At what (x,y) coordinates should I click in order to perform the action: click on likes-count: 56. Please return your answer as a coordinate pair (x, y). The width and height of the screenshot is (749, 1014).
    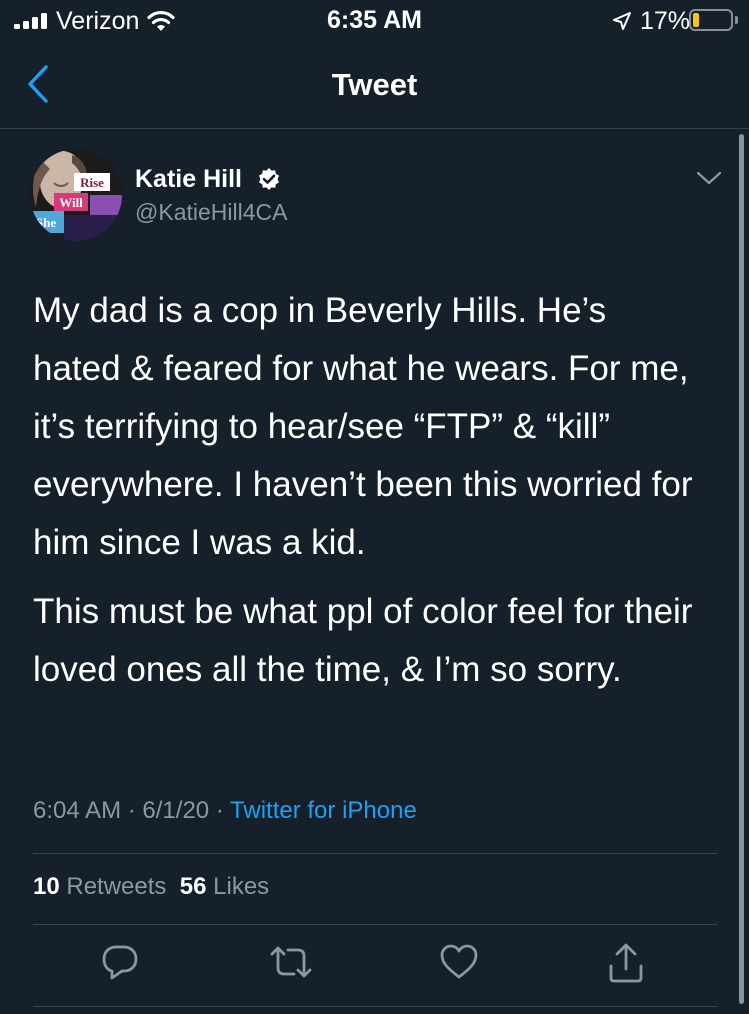
    Looking at the image, I should click on (193, 886).